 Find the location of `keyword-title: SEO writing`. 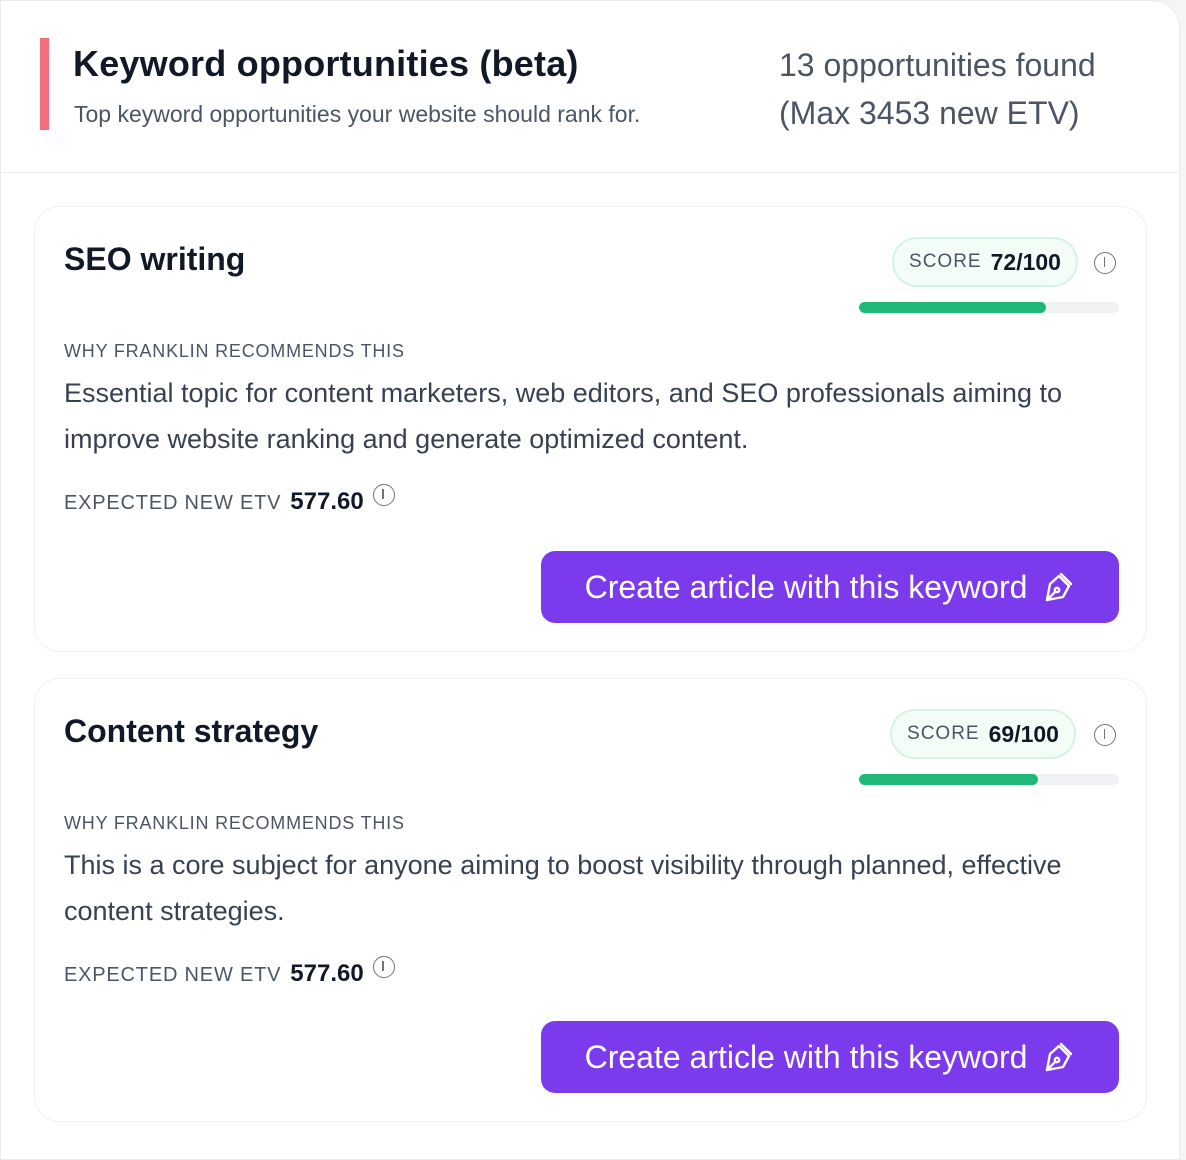

keyword-title: SEO writing is located at coordinates (155, 259).